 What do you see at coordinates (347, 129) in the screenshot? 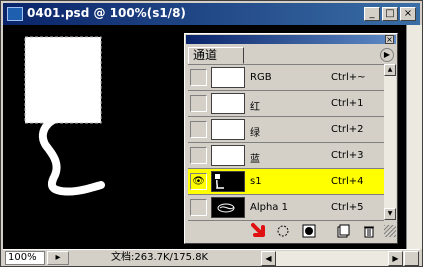
I see `channel-shortcut: Ctrl+2` at bounding box center [347, 129].